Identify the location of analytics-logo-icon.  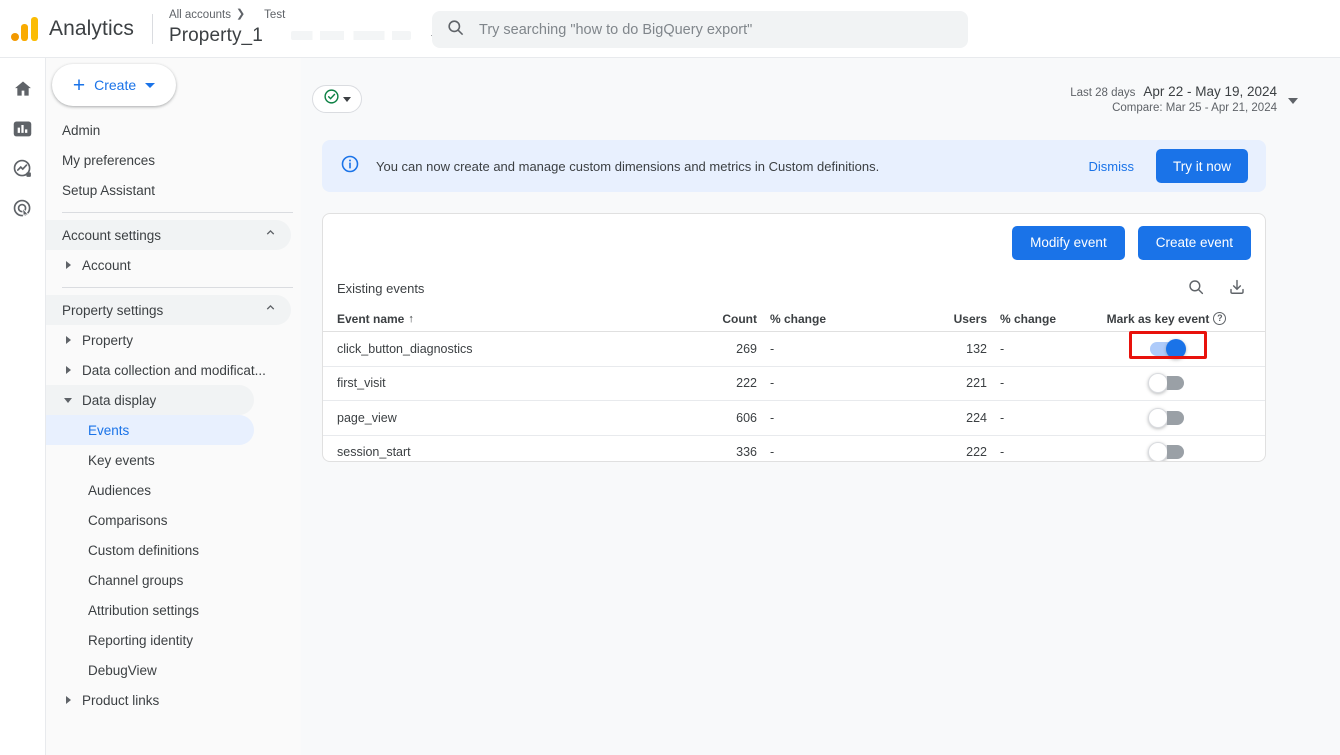
(25, 29).